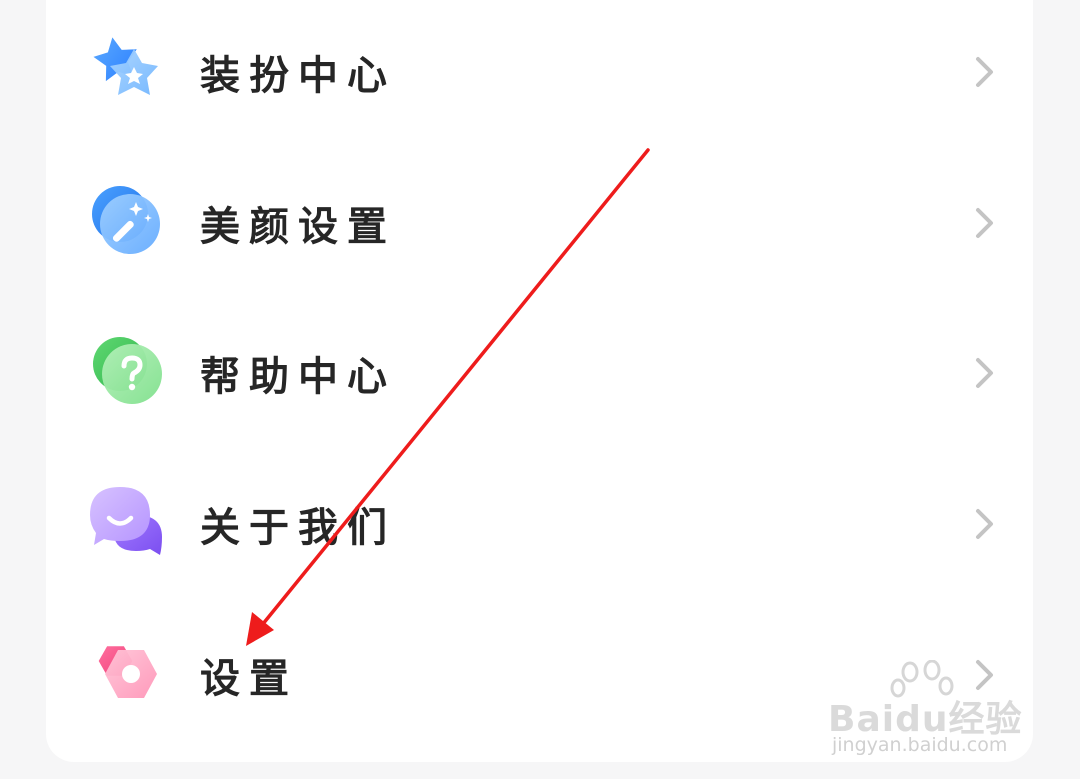  Describe the element at coordinates (127, 370) in the screenshot. I see `help-question-icon` at that location.